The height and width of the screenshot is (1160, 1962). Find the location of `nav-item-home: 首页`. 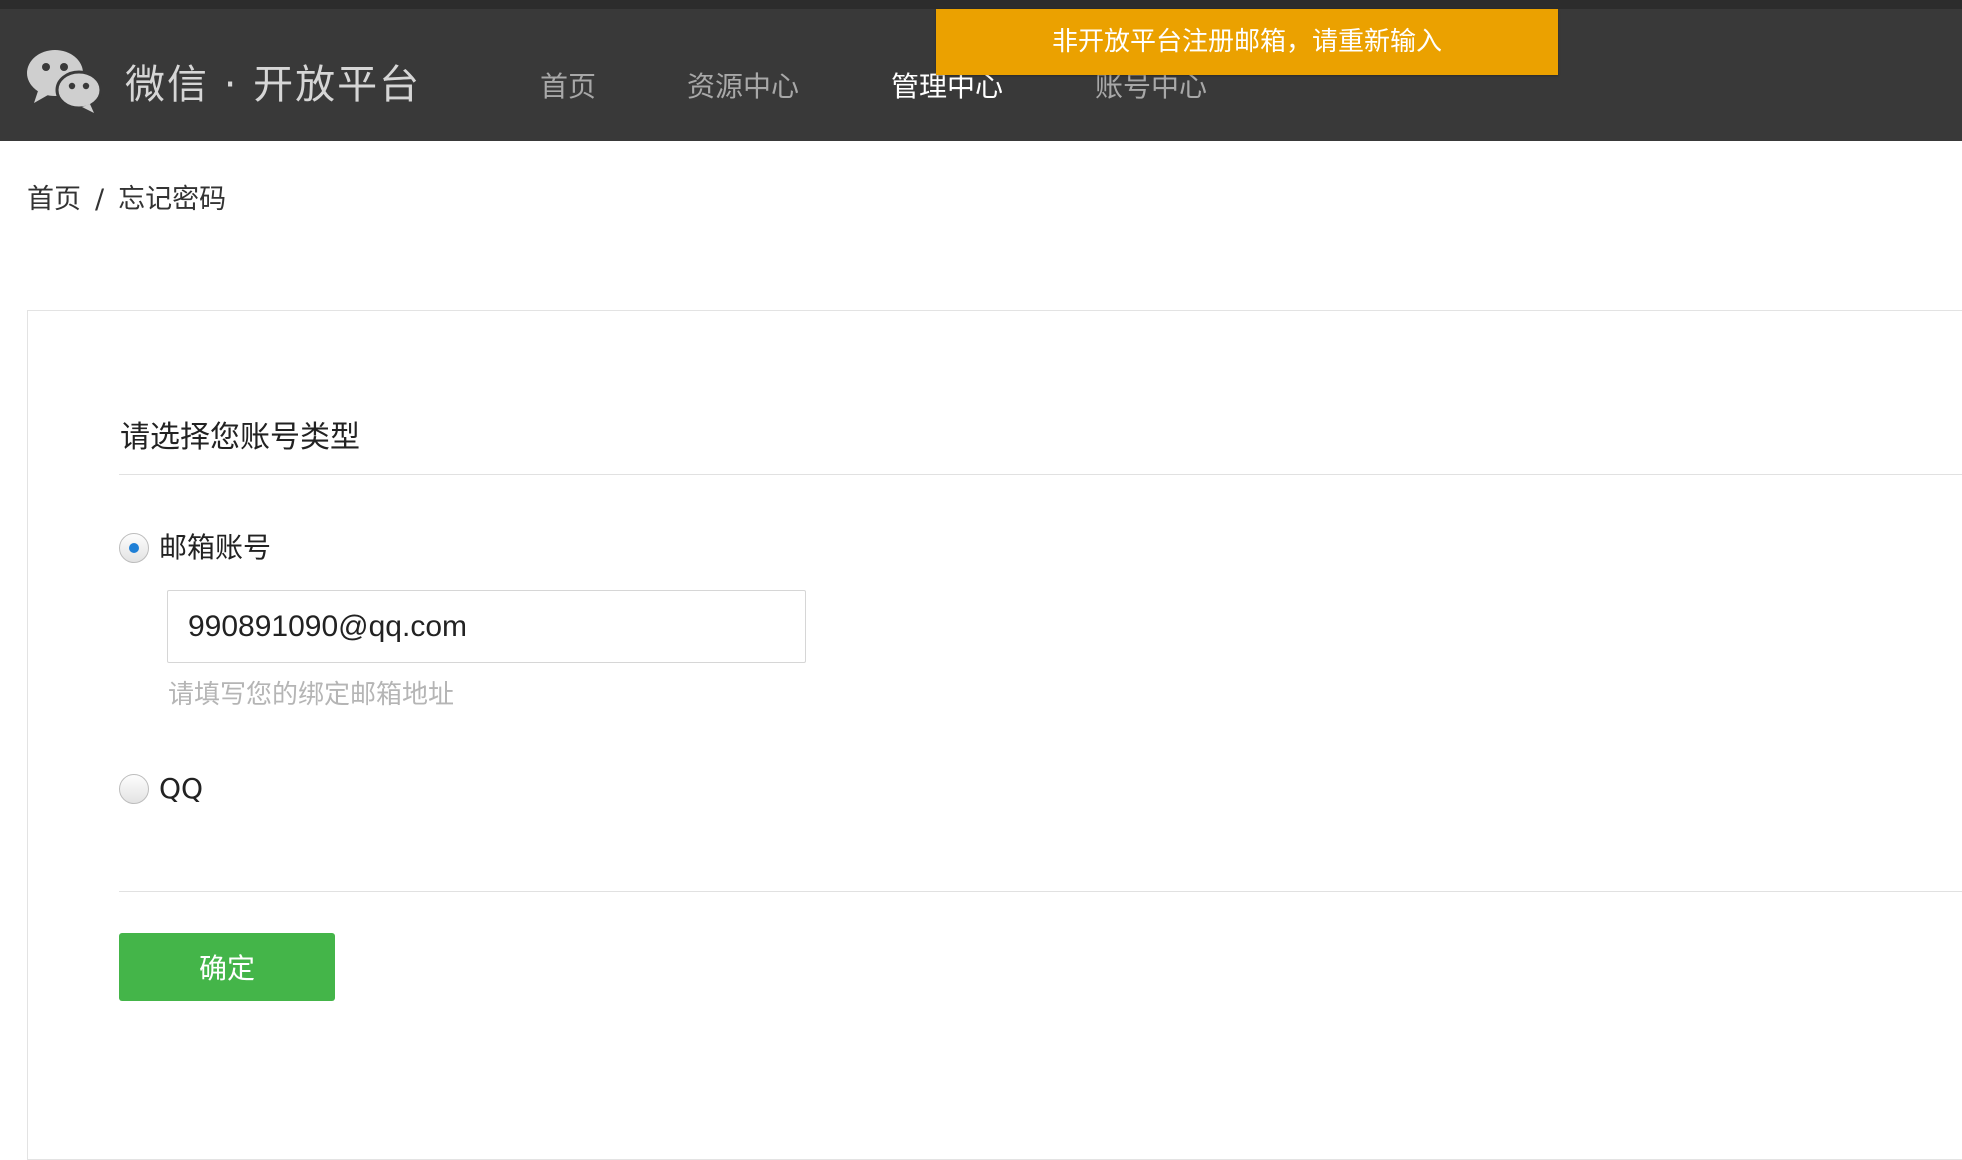

nav-item-home: 首页 is located at coordinates (568, 87).